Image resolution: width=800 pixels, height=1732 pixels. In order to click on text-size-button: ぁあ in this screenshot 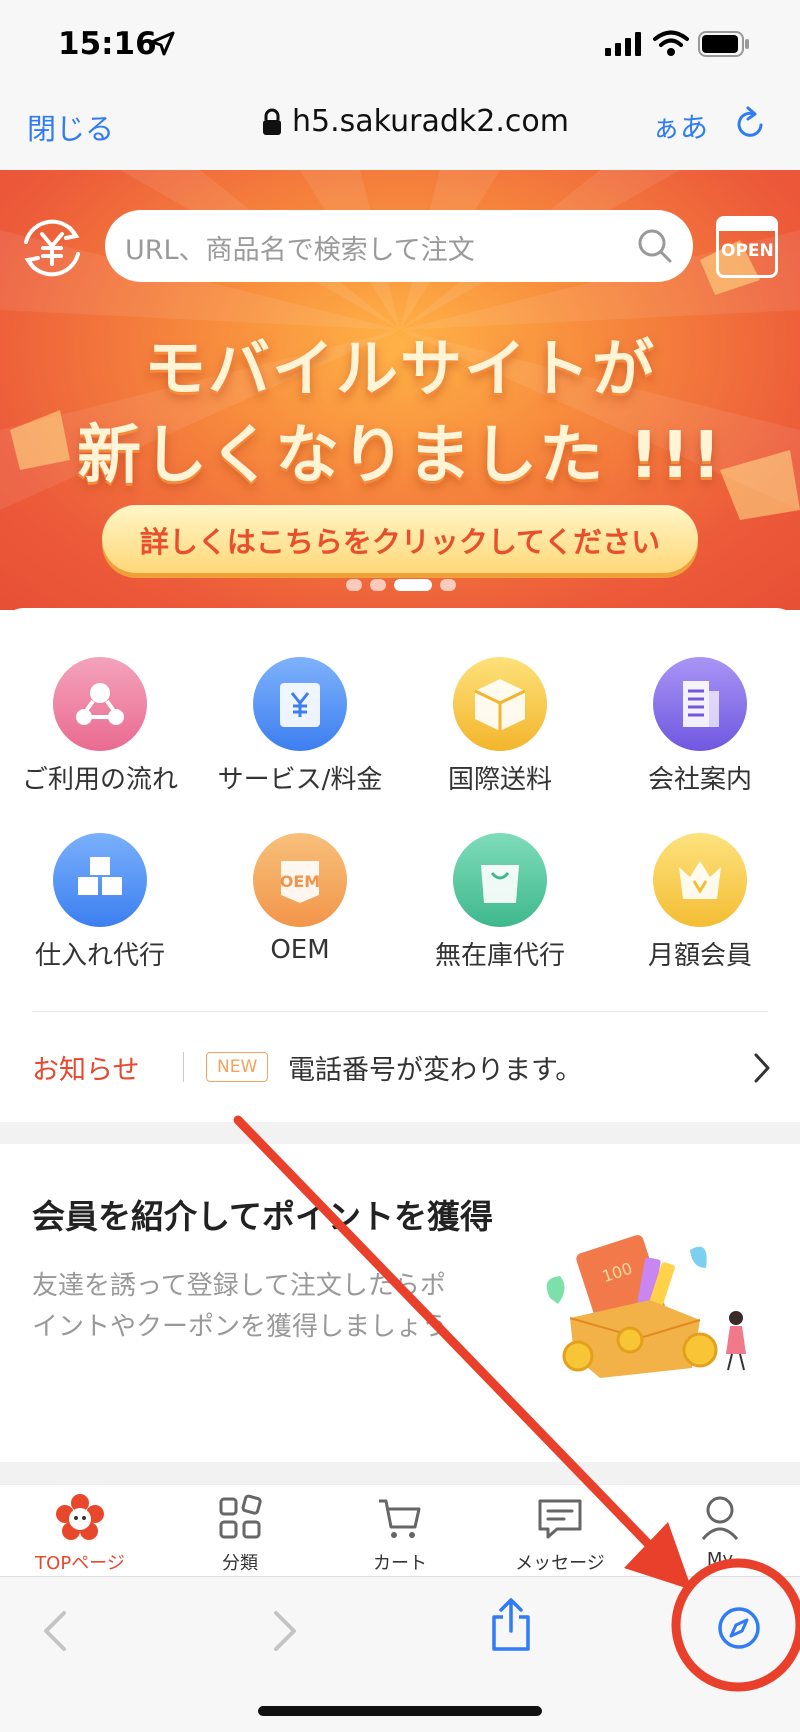, I will do `click(680, 126)`.